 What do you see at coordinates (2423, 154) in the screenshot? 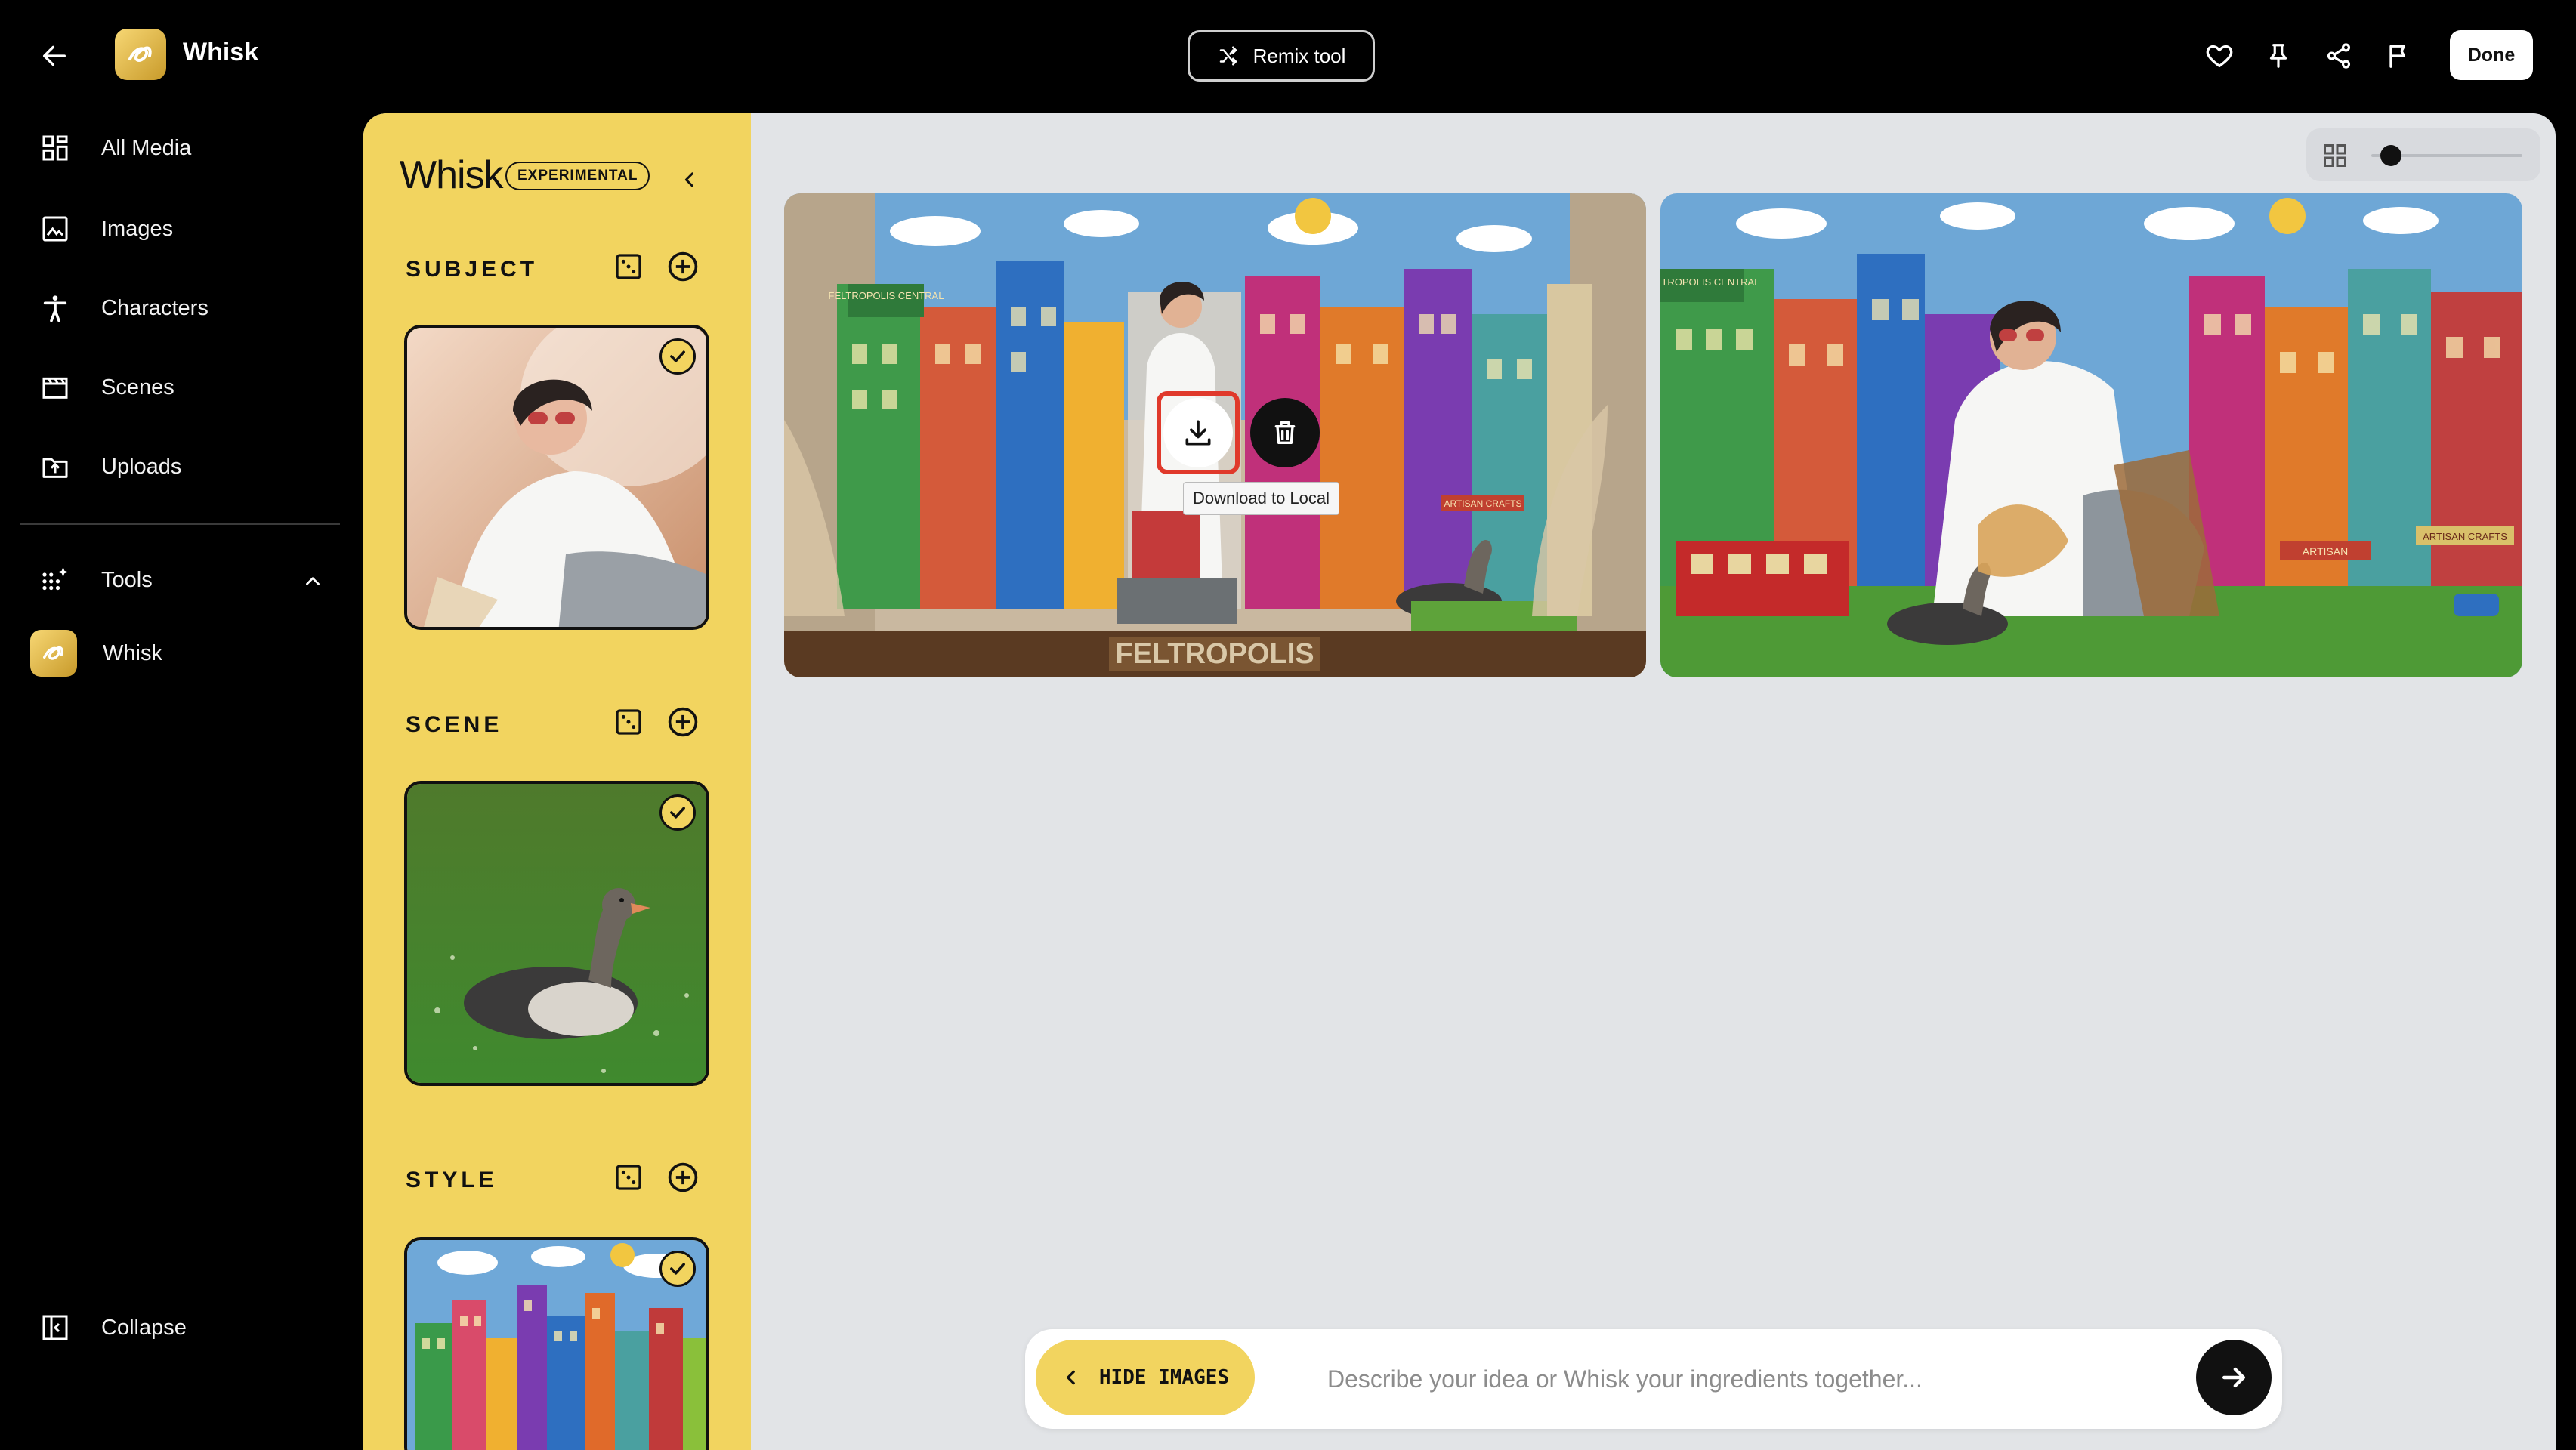
I see `grid-size-control` at bounding box center [2423, 154].